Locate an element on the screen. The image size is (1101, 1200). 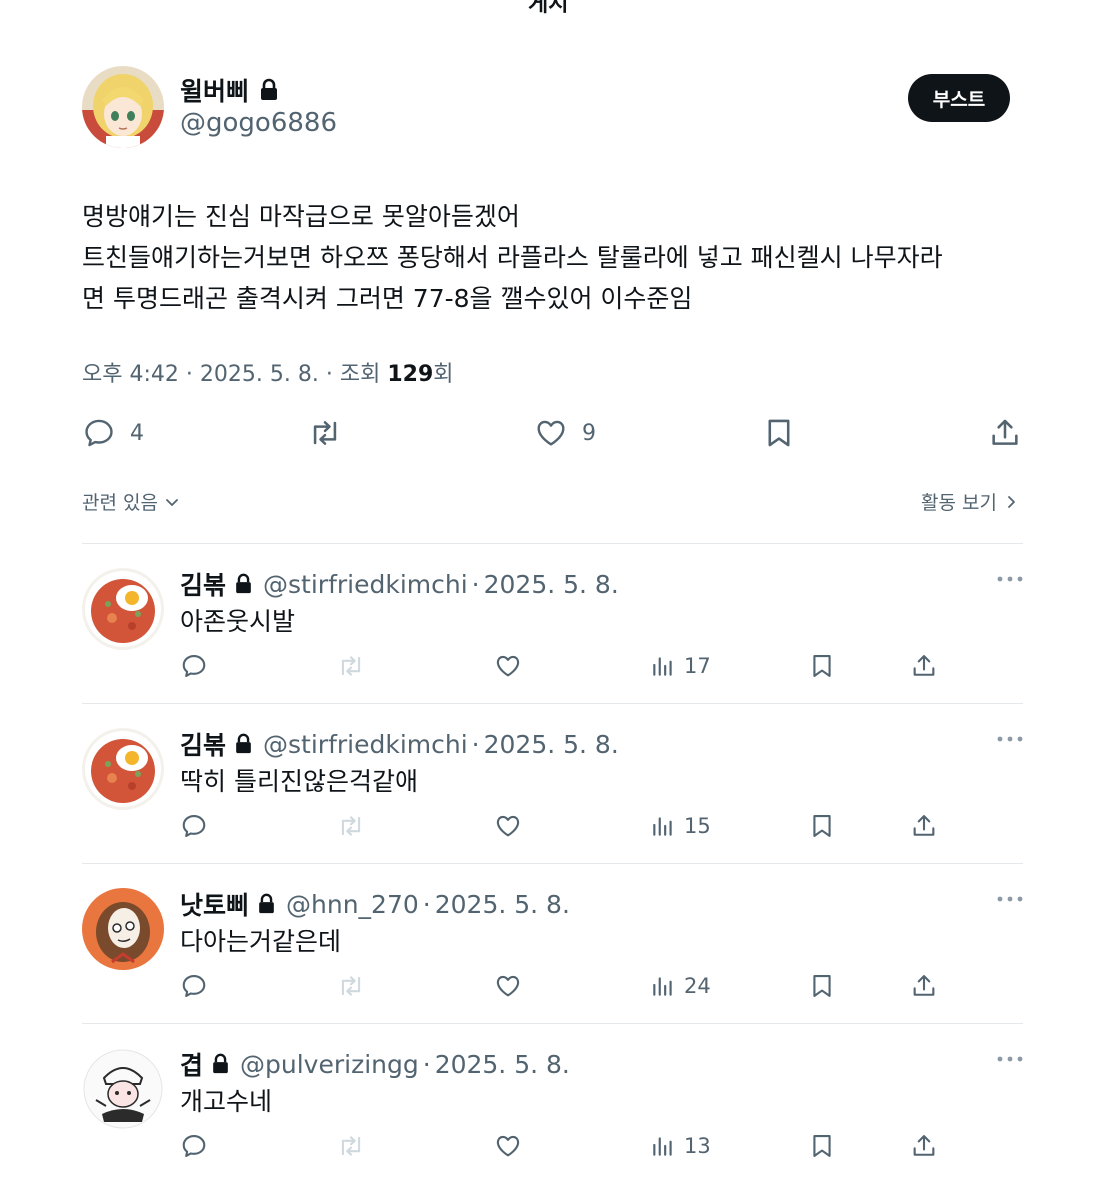
like-button: 9 is located at coordinates (565, 433).